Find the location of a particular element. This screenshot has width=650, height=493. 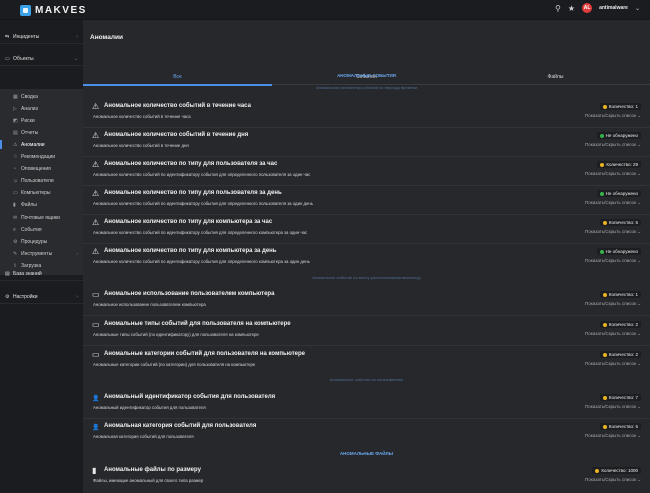

sidebar-item-reports: ▤ Отчеты is located at coordinates (41, 132).